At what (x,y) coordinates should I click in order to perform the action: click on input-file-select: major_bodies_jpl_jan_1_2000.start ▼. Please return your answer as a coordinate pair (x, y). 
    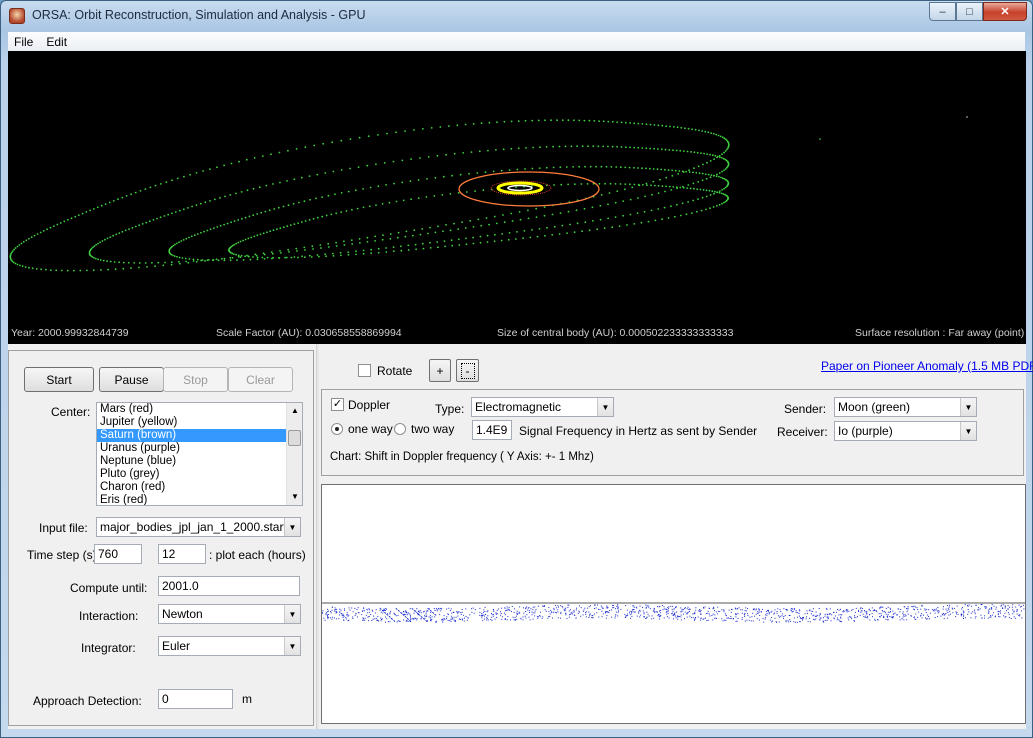
    Looking at the image, I should click on (198, 527).